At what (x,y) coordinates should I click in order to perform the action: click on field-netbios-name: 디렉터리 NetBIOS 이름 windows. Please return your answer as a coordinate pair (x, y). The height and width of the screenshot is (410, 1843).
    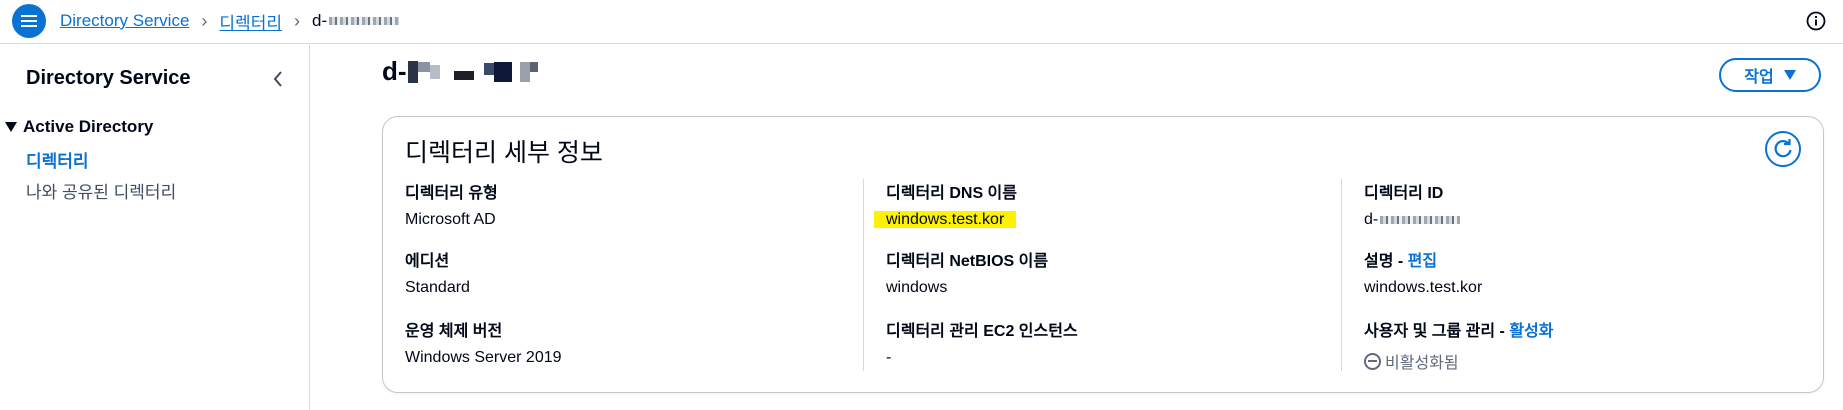
    Looking at the image, I should click on (967, 272).